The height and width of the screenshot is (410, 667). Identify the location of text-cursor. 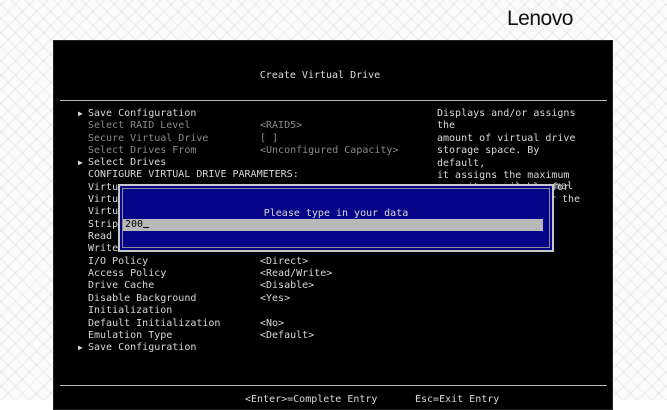
(146, 227).